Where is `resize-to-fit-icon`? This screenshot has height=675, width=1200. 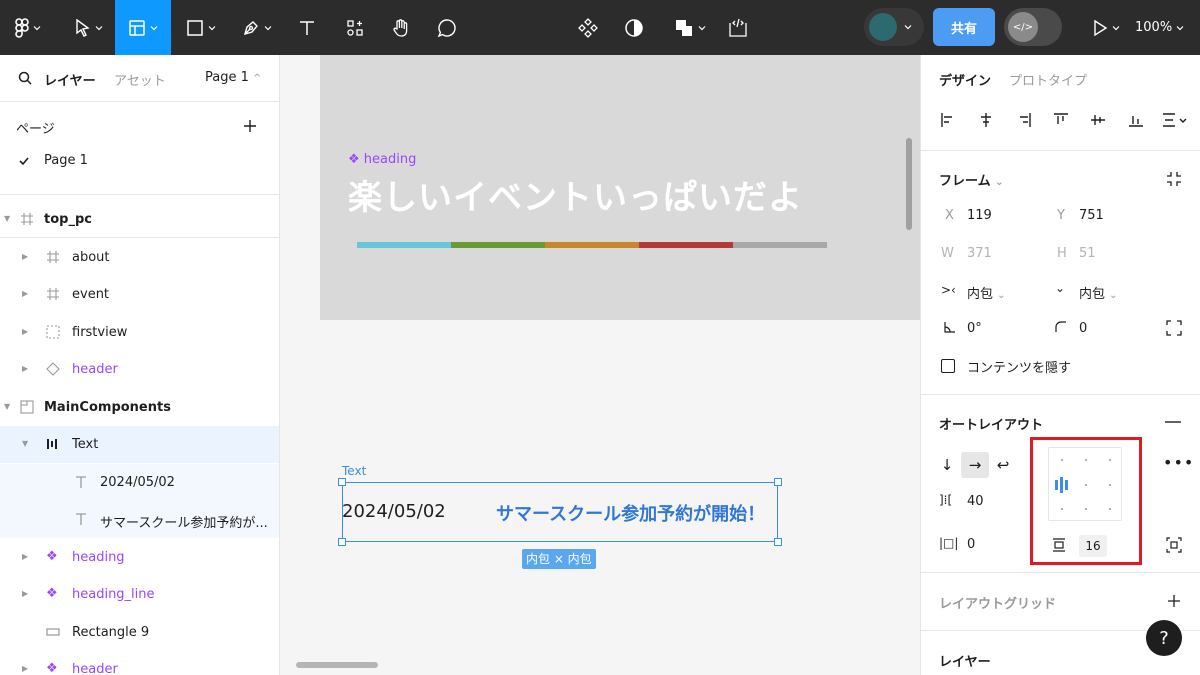 resize-to-fit-icon is located at coordinates (1174, 179).